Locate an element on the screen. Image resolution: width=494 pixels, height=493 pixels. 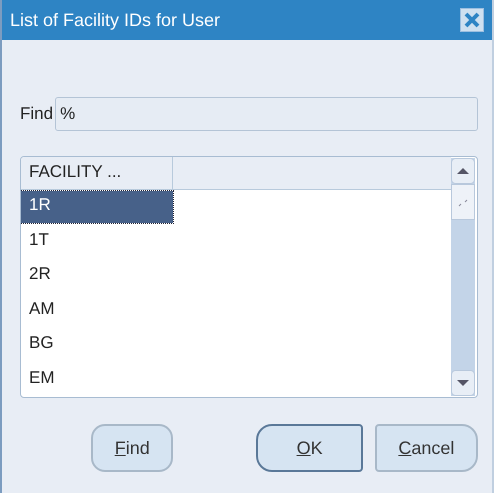
scroll-down-icon is located at coordinates (463, 383).